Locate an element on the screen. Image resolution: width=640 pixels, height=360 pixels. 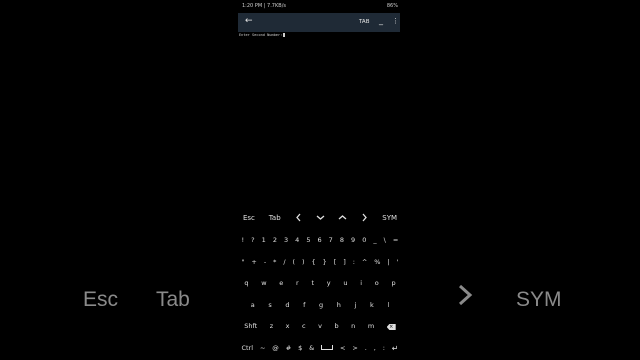
key: z is located at coordinates (271, 326).